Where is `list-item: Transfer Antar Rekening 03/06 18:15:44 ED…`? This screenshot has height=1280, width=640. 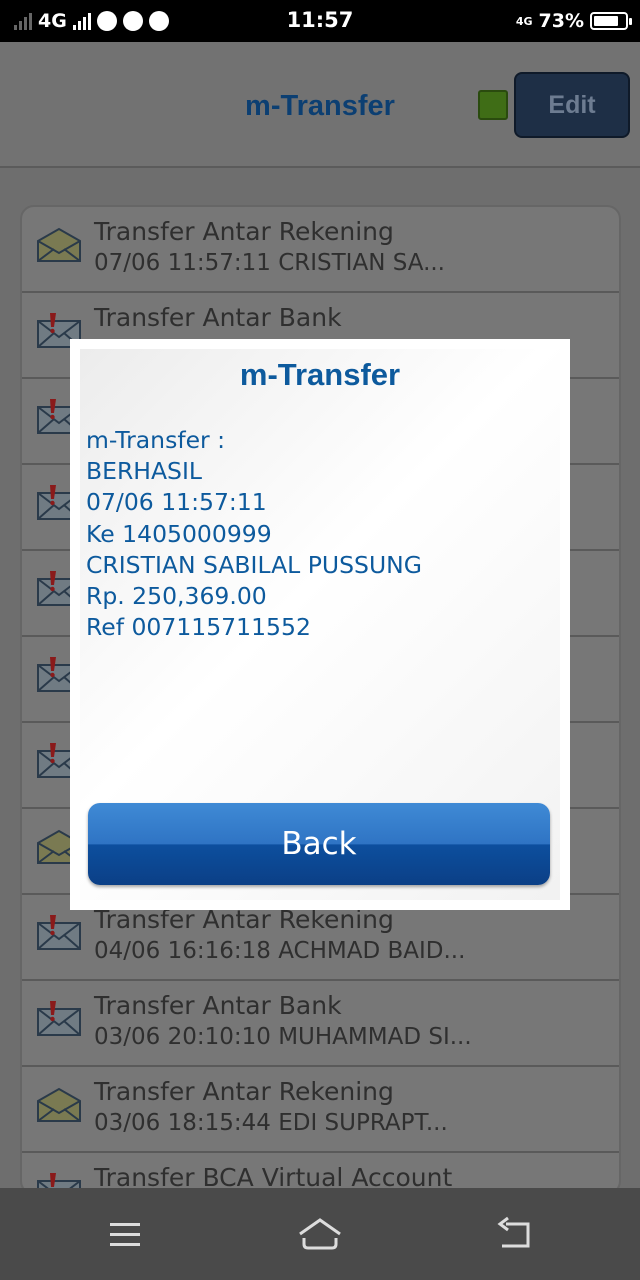 list-item: Transfer Antar Rekening 03/06 18:15:44 ED… is located at coordinates (320, 1110).